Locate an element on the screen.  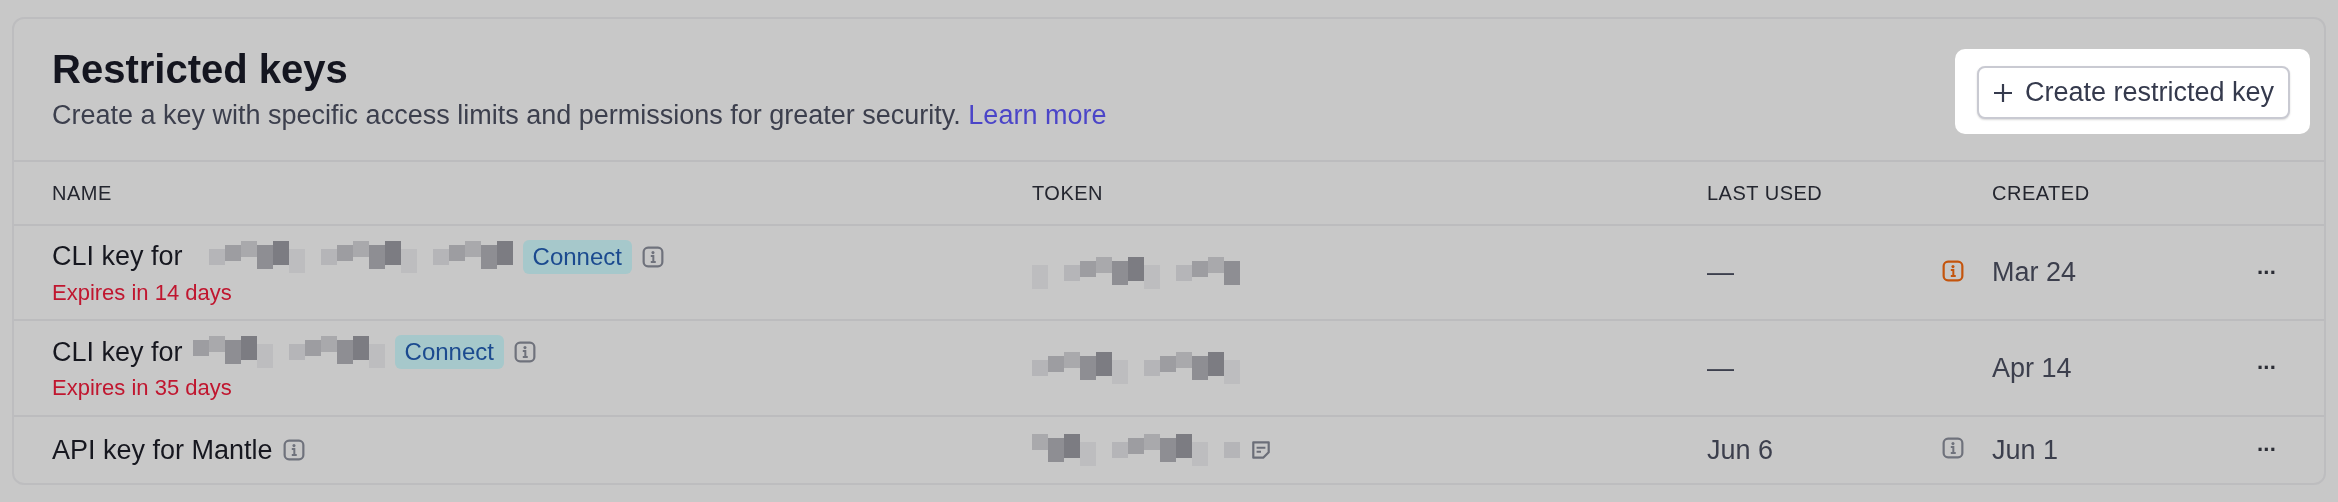
plus-icon is located at coordinates (2002, 92).